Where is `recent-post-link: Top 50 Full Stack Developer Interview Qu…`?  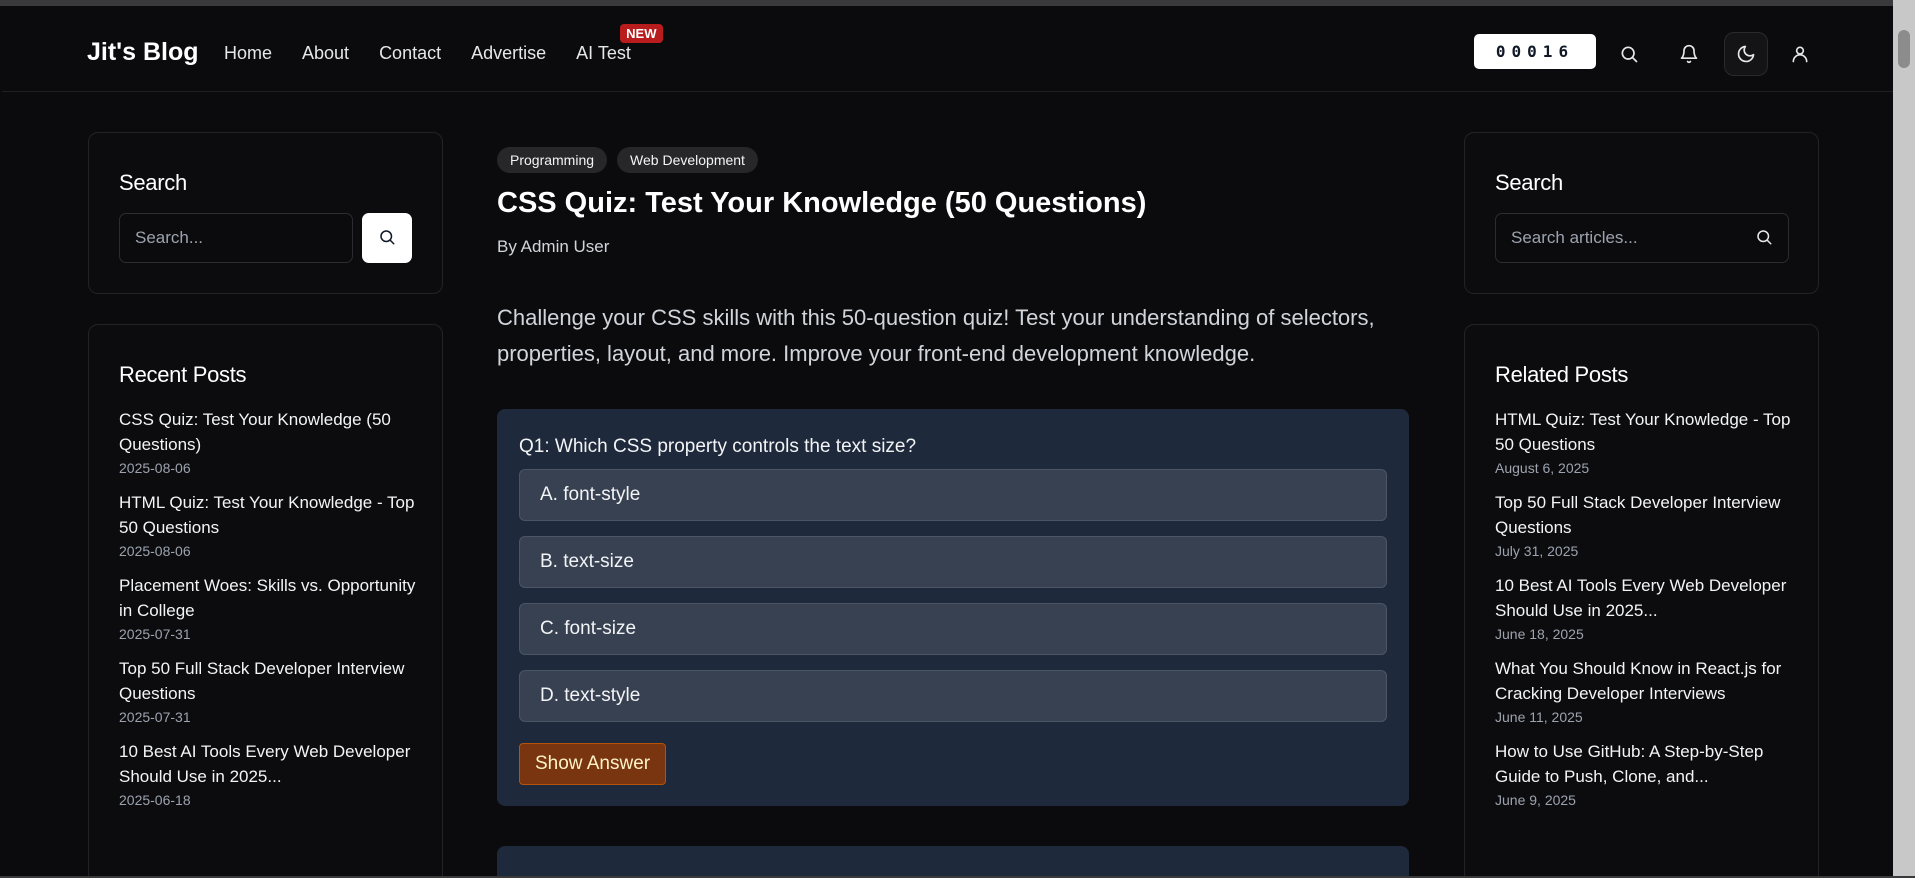
recent-post-link: Top 50 Full Stack Developer Interview Qu… is located at coordinates (269, 681).